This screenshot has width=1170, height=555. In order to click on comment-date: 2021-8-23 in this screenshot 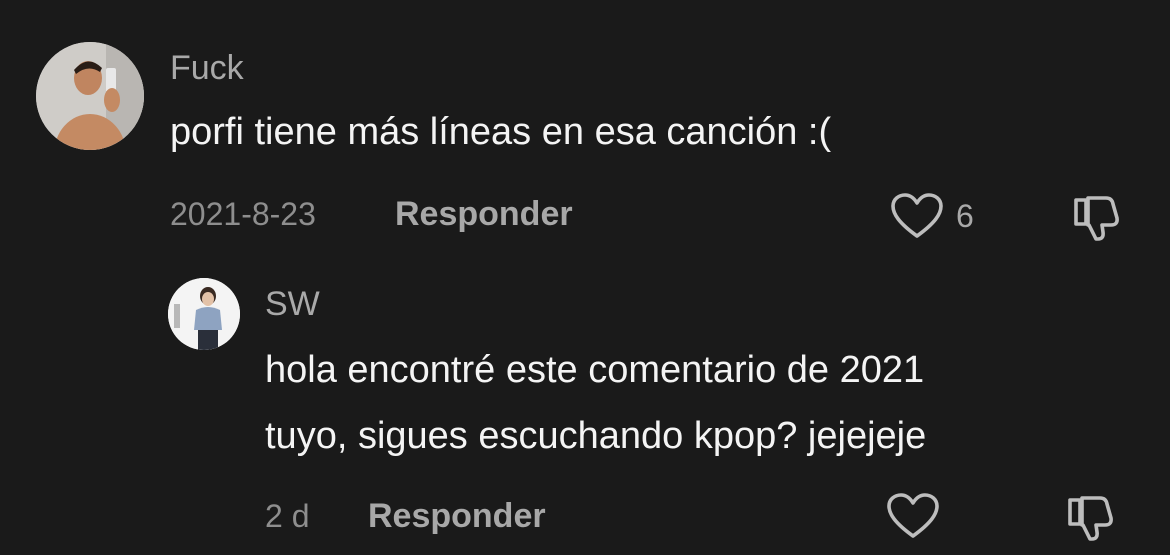, I will do `click(243, 214)`.